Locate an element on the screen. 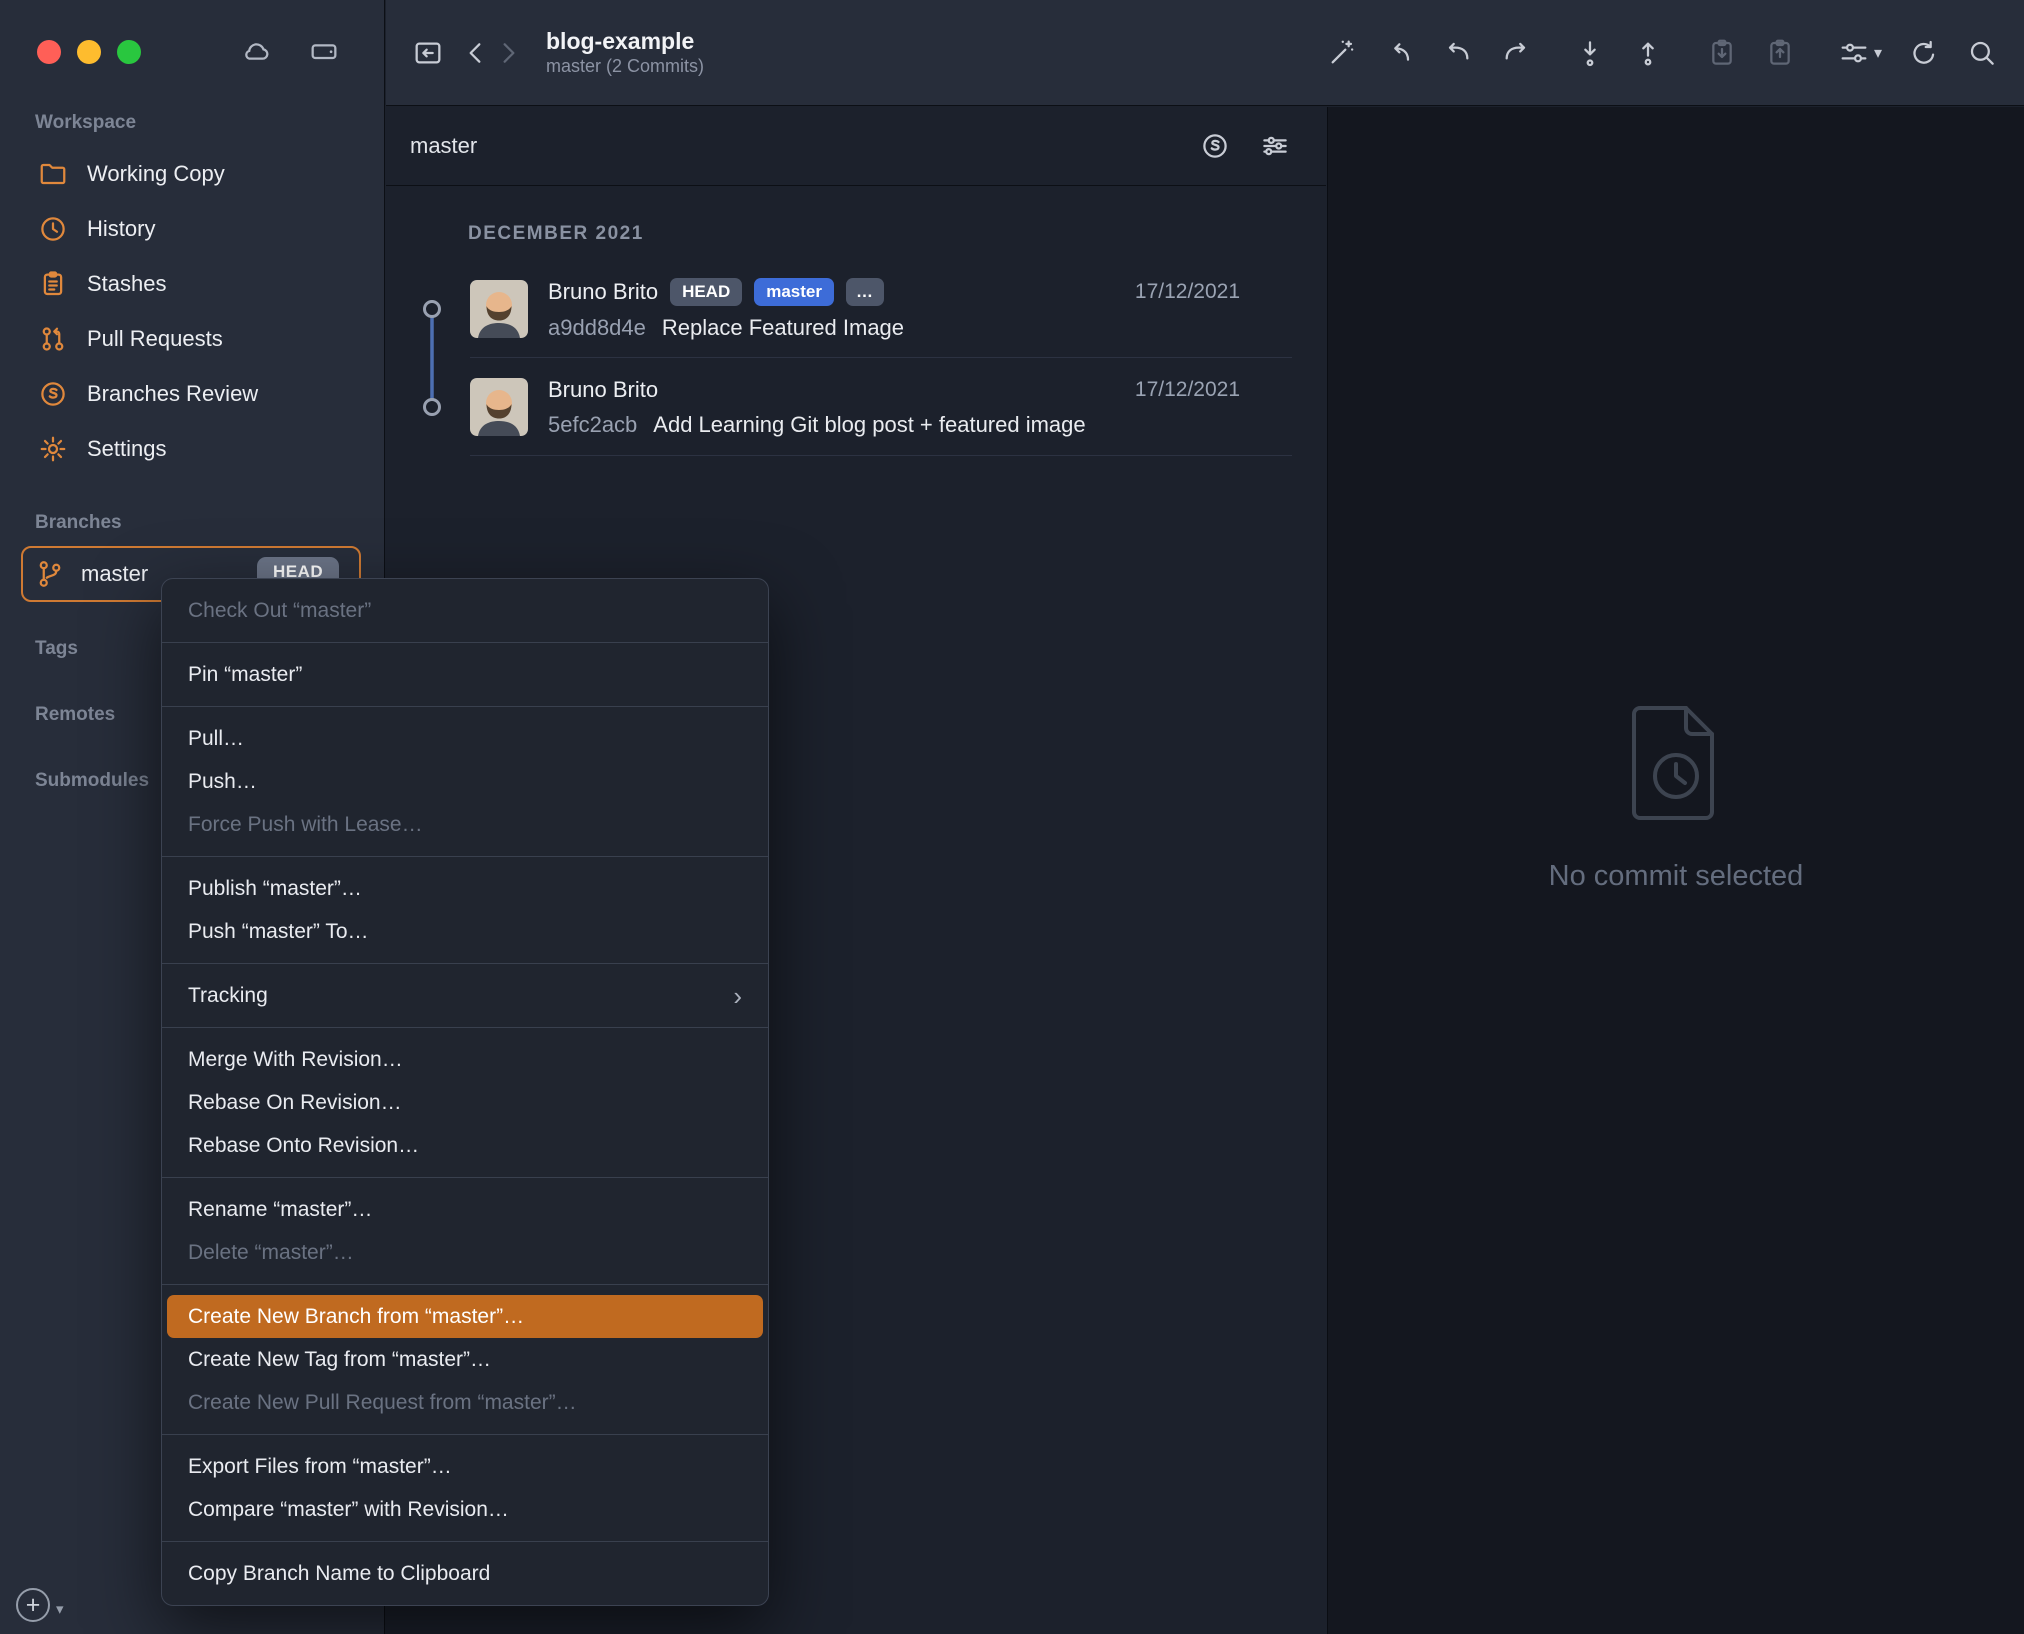  month-header: DECEMBER 2021 is located at coordinates (556, 233).